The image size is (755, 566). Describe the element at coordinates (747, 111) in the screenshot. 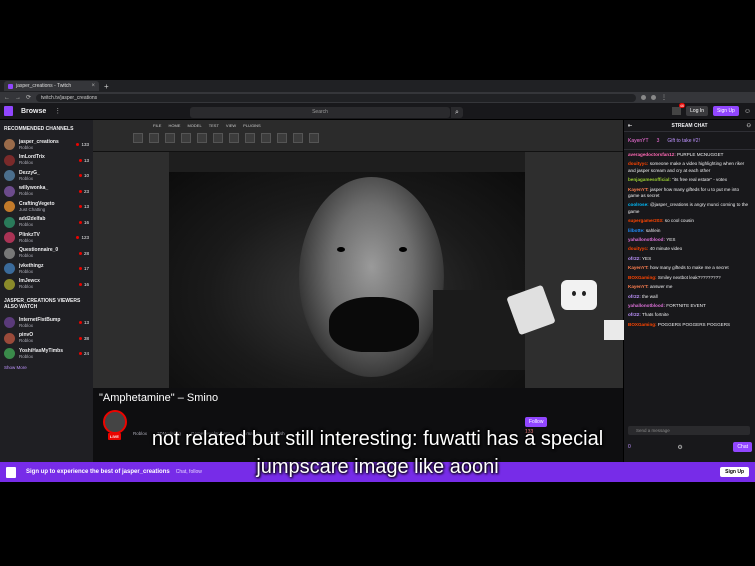

I see `user-icon: ☺` at that location.